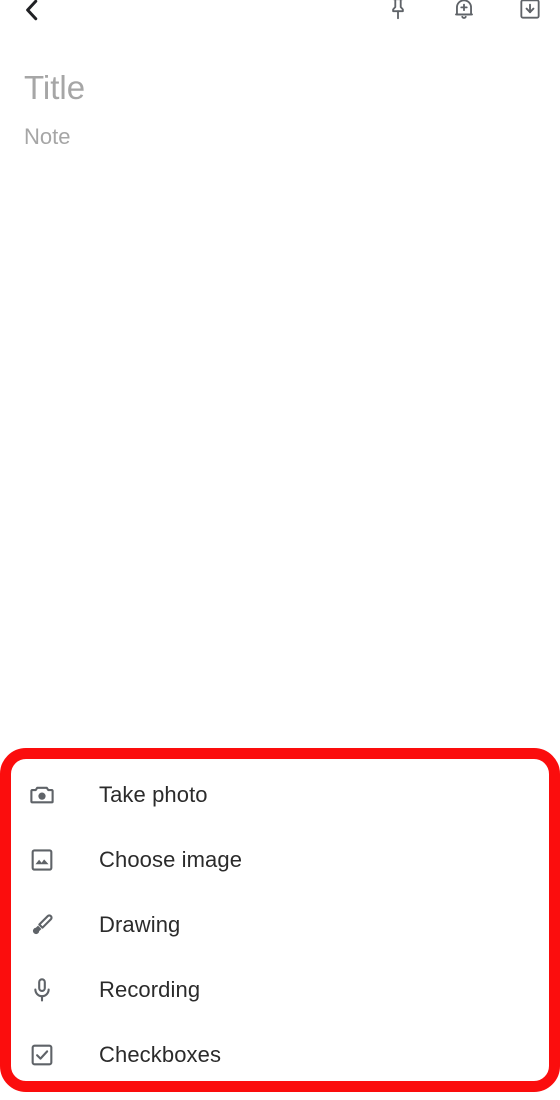 The image size is (560, 1100). What do you see at coordinates (280, 989) in the screenshot?
I see `sheet-item-recording: Recording` at bounding box center [280, 989].